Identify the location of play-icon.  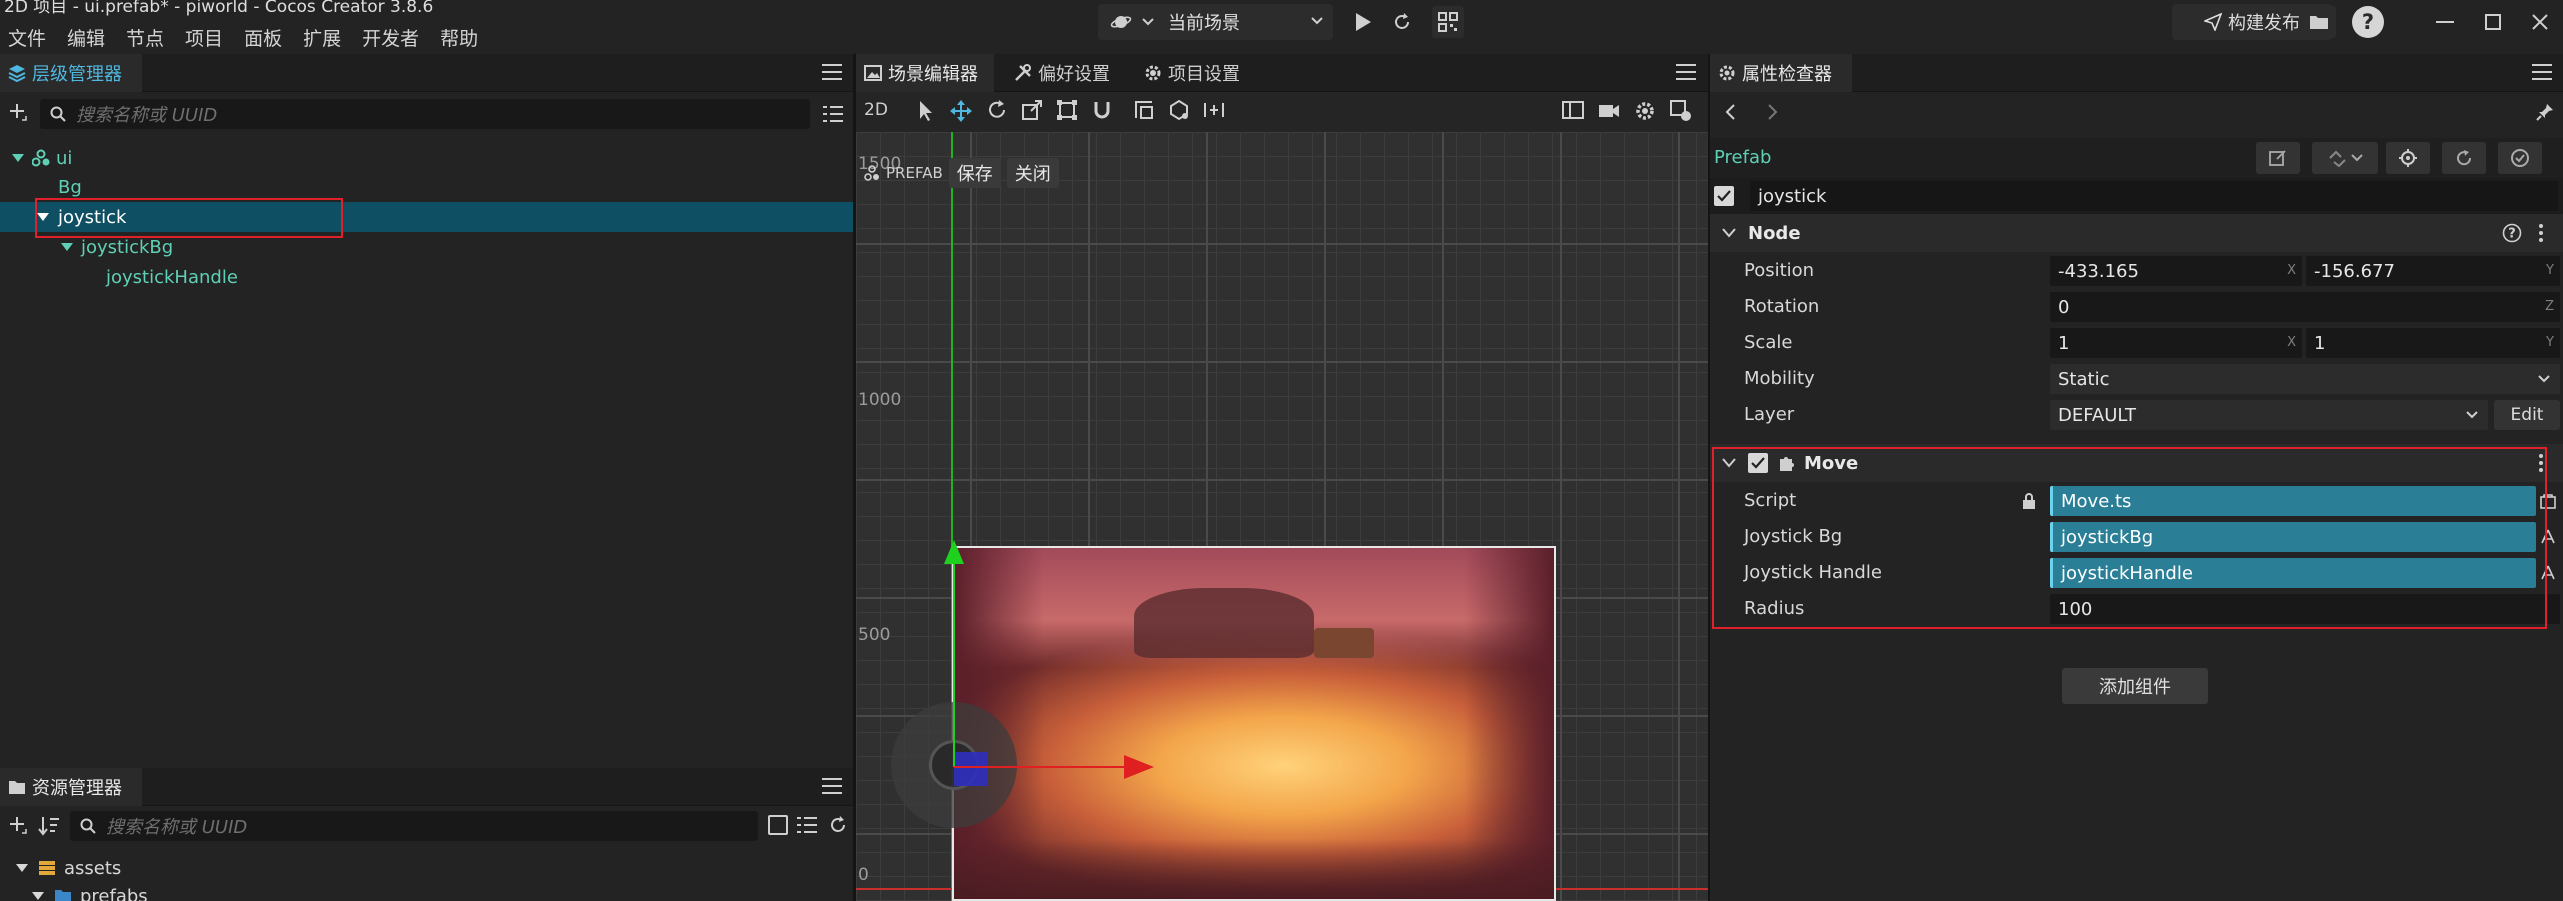
(1363, 22).